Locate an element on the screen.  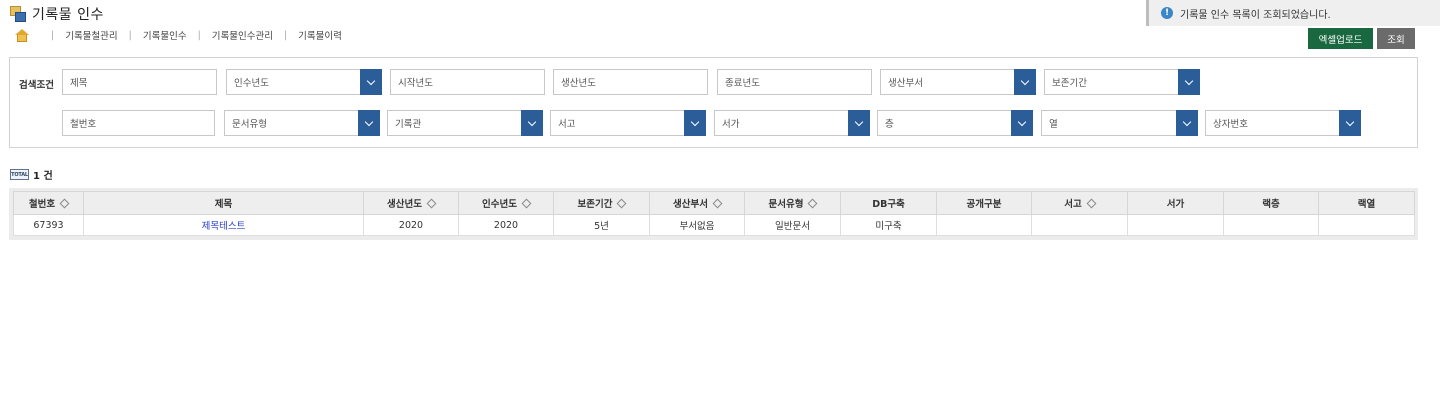
toast-message: 기록물 인수 목록이 조회되었습니다. is located at coordinates (1255, 15).